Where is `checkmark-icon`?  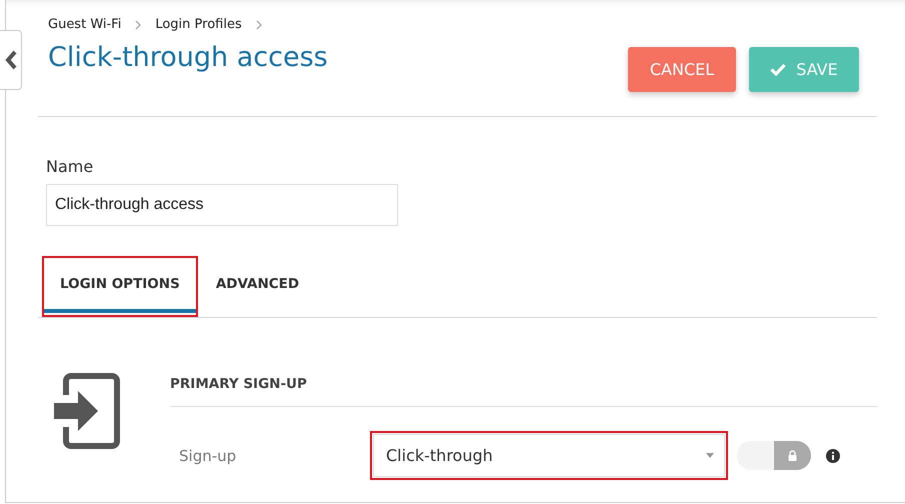
checkmark-icon is located at coordinates (778, 69).